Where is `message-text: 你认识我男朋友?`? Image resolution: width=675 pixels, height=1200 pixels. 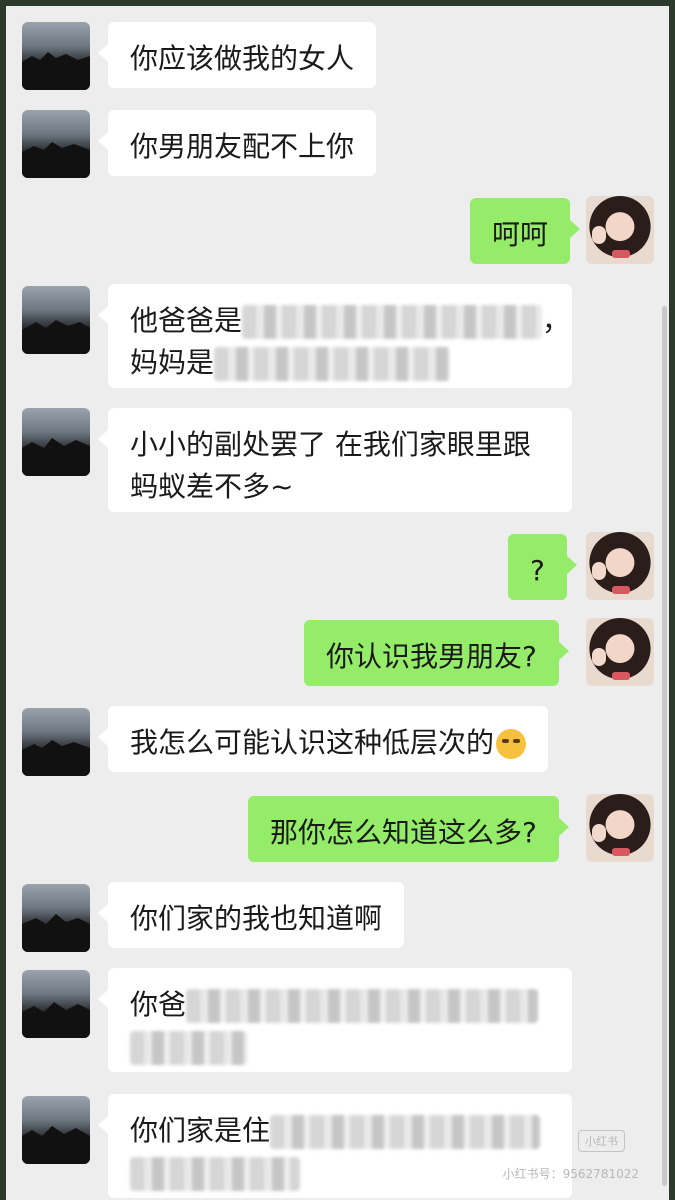 message-text: 你认识我男朋友? is located at coordinates (431, 656).